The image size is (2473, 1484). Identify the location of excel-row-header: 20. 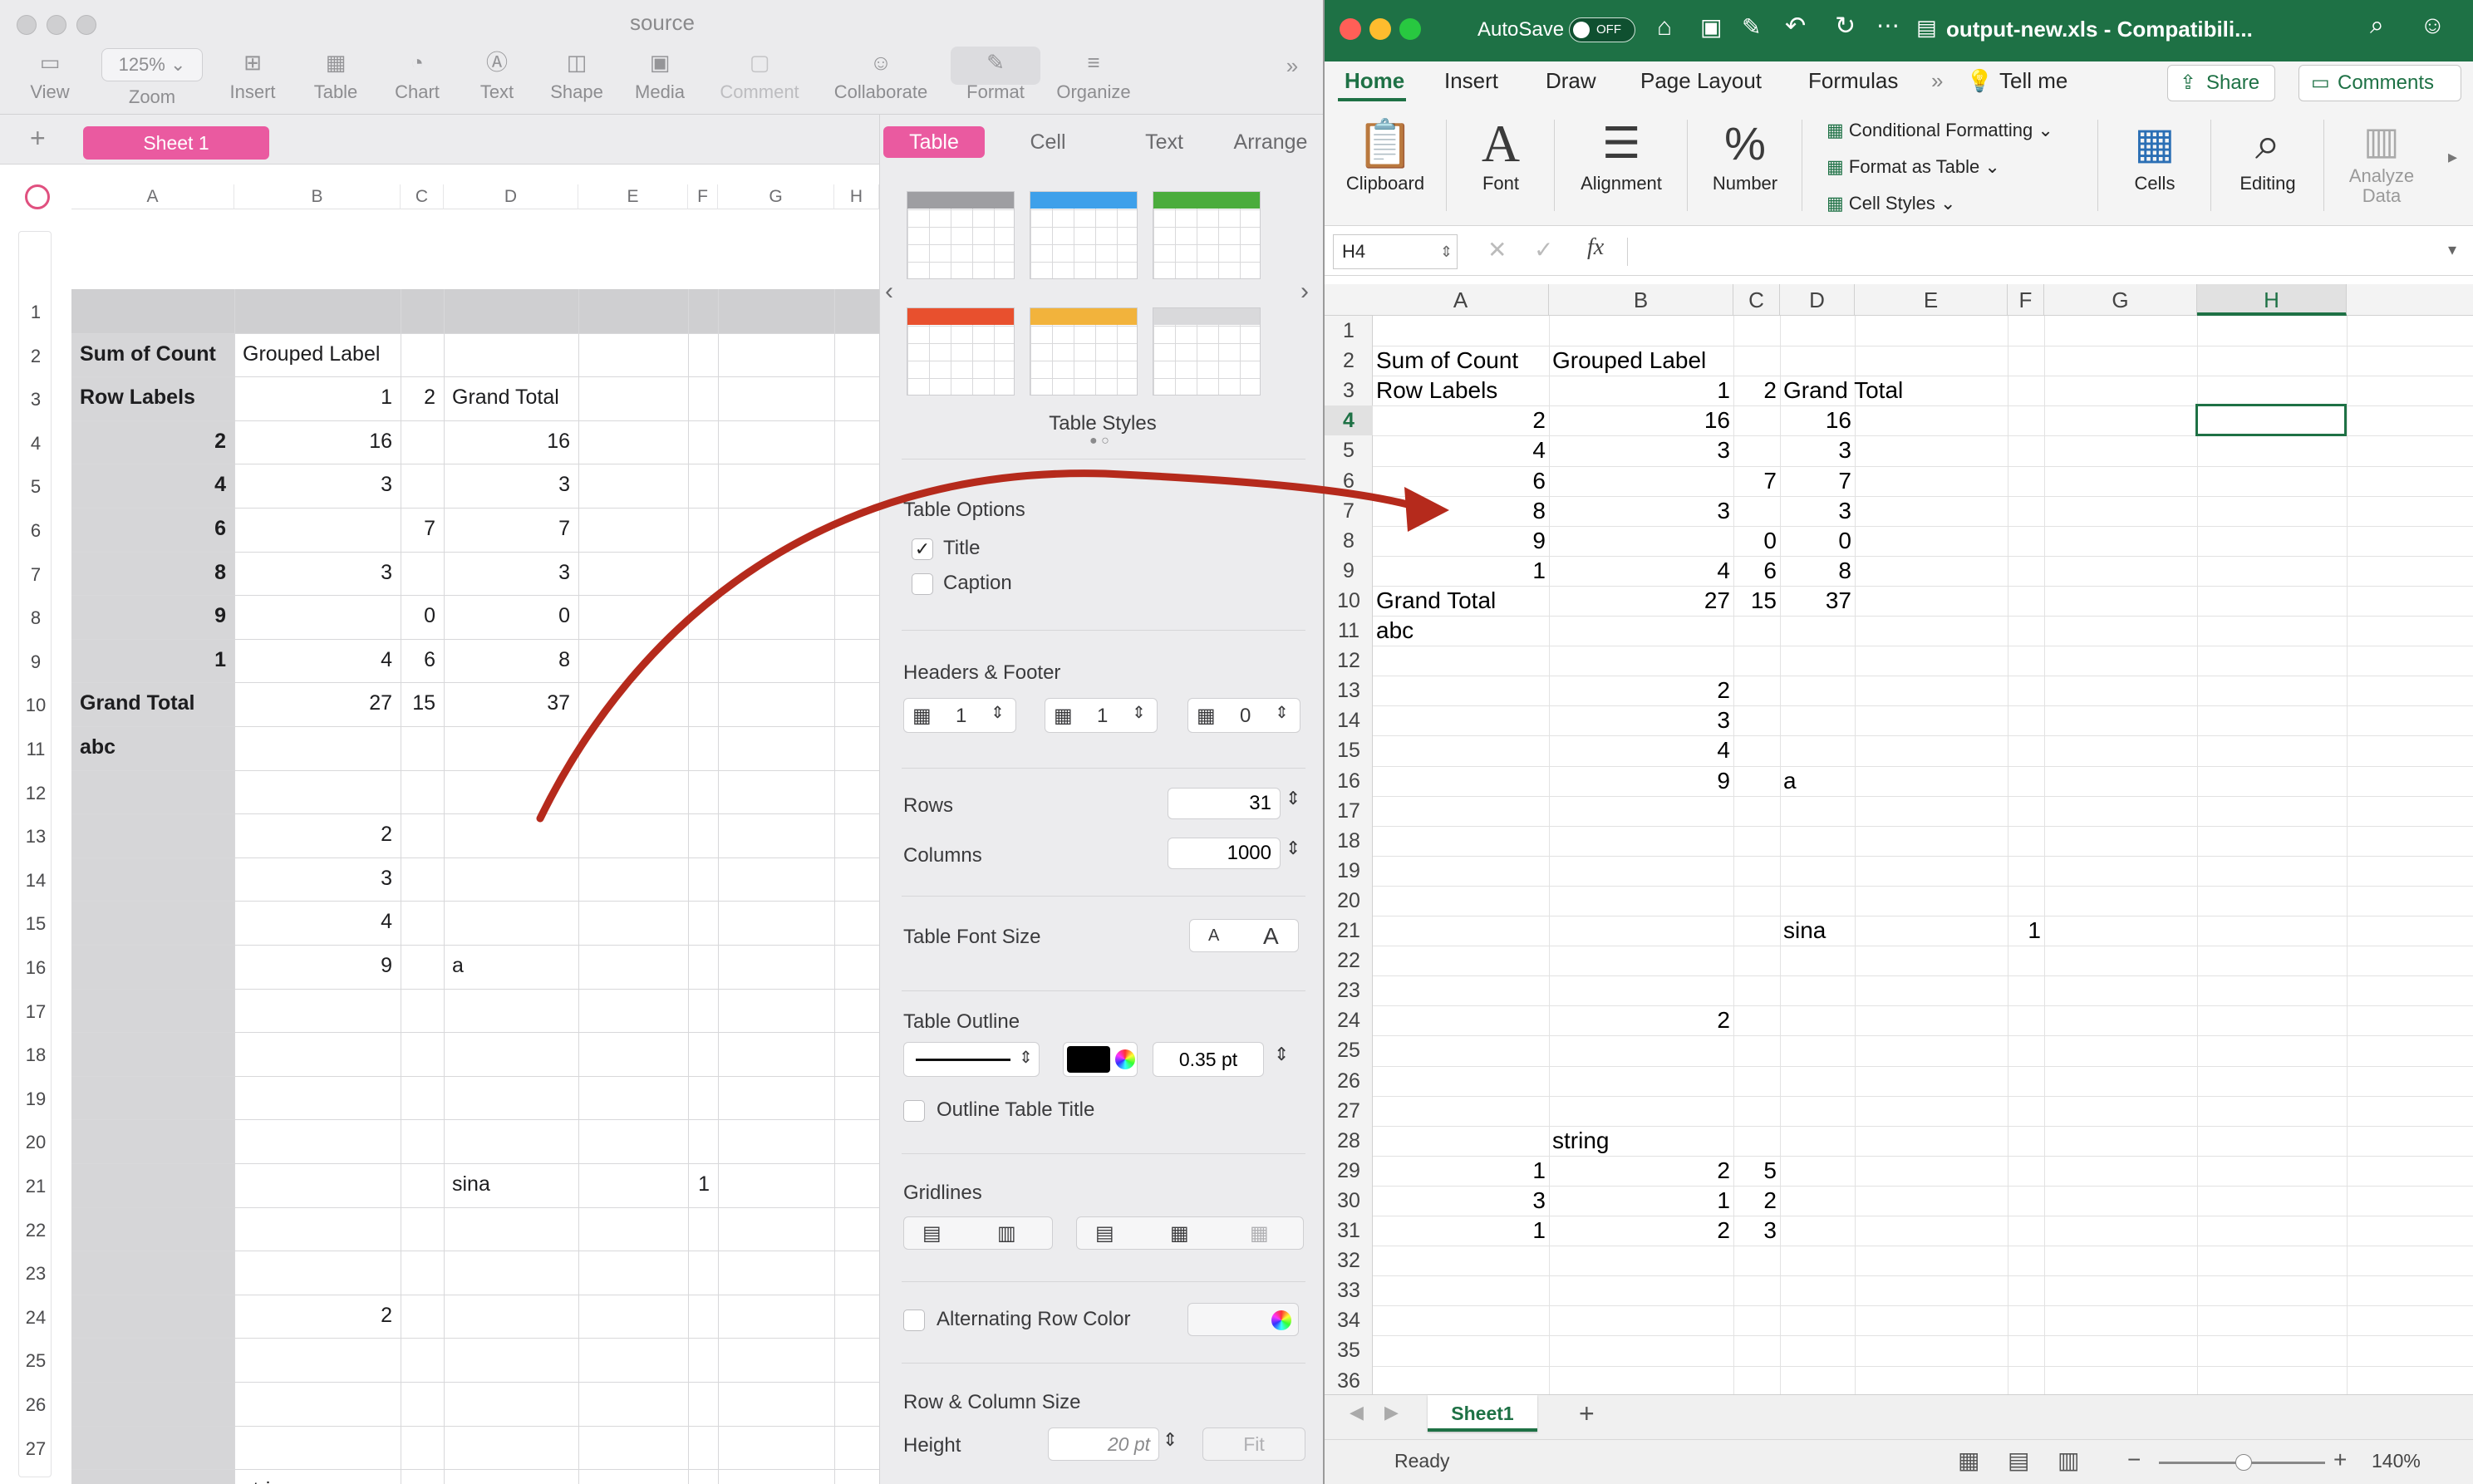
(1349, 901).